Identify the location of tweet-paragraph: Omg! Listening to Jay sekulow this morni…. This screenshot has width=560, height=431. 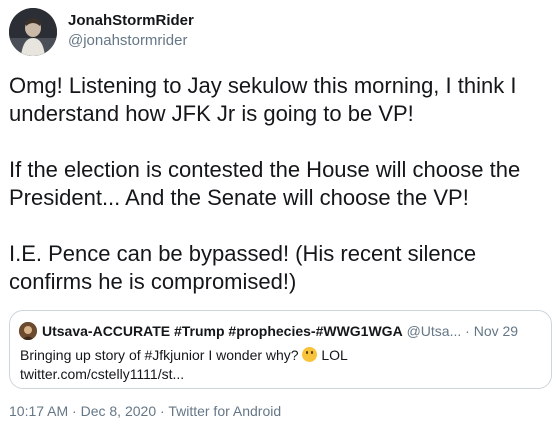
(263, 99).